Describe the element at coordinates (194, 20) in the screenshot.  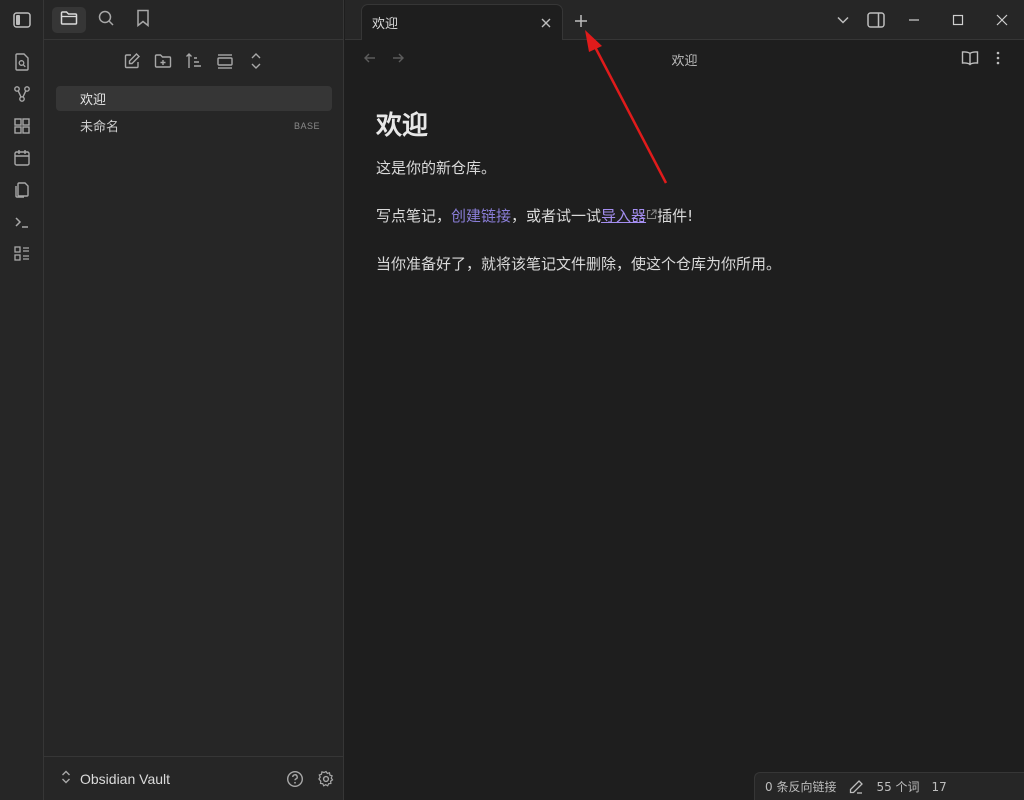
I see `sidebar-tab-bar` at that location.